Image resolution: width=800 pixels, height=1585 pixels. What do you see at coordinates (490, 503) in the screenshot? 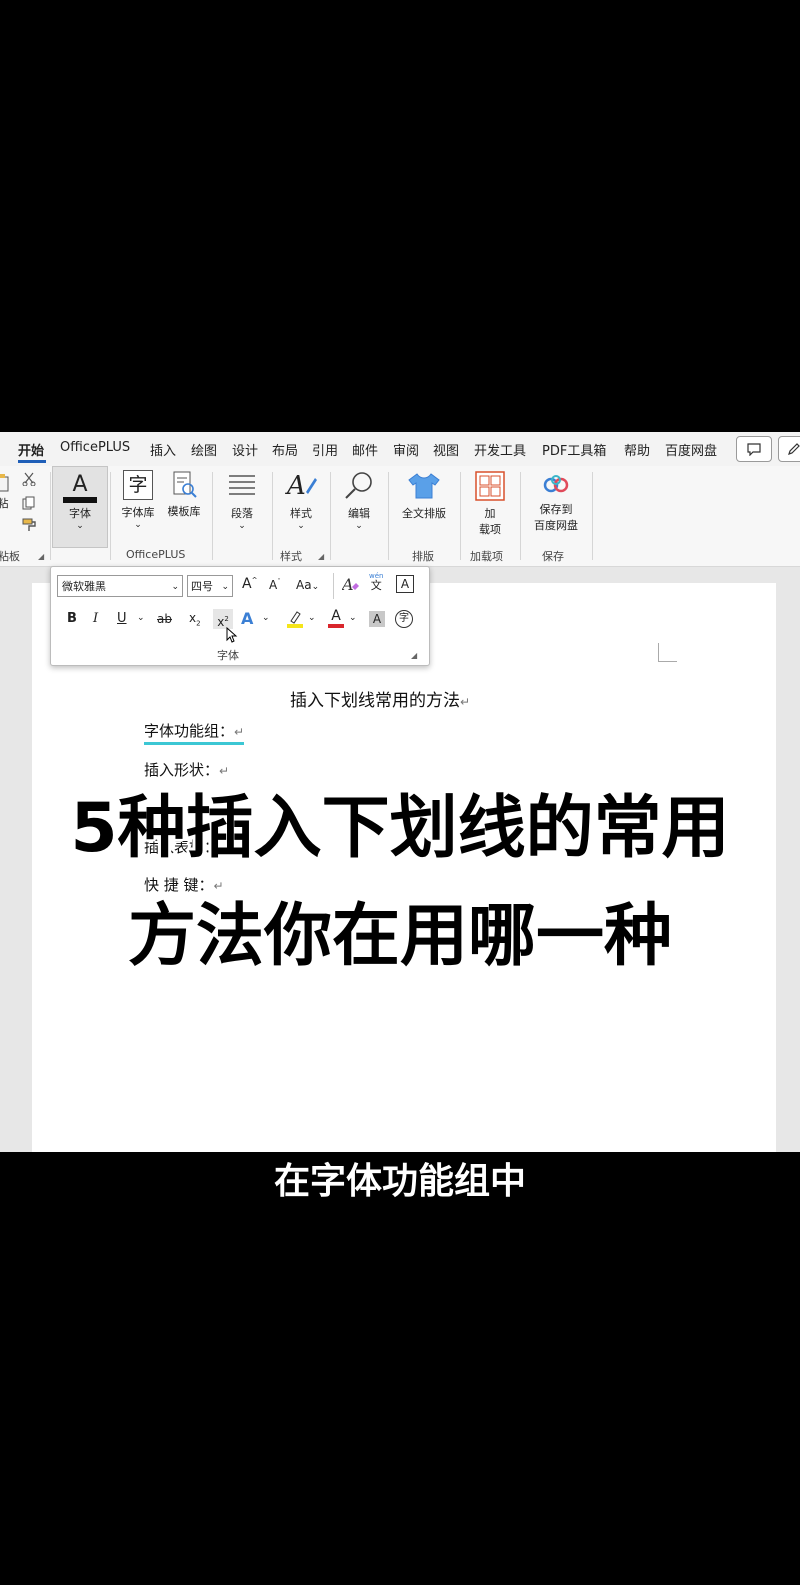
I see `addins-button: 加 载项` at bounding box center [490, 503].